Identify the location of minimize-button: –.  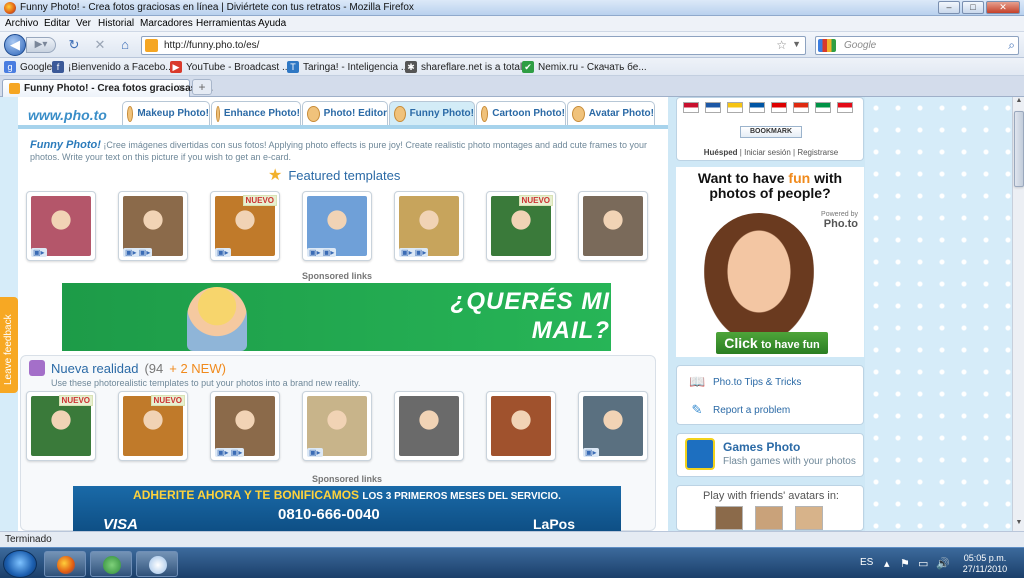
(949, 7).